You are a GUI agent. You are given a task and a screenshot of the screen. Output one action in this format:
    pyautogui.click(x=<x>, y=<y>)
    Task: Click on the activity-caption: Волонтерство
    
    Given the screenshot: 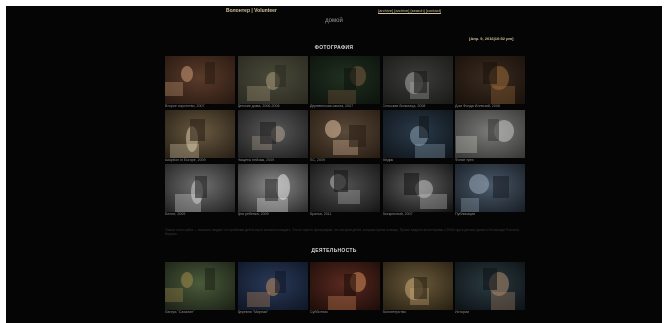 What is the action you would take?
    pyautogui.click(x=418, y=313)
    